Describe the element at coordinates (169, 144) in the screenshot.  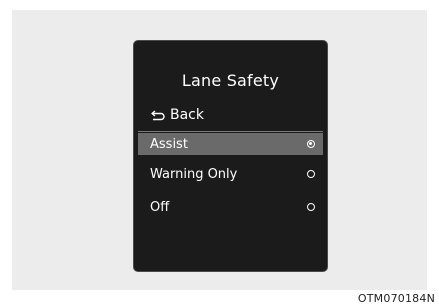
I see `option-label: Assist` at that location.